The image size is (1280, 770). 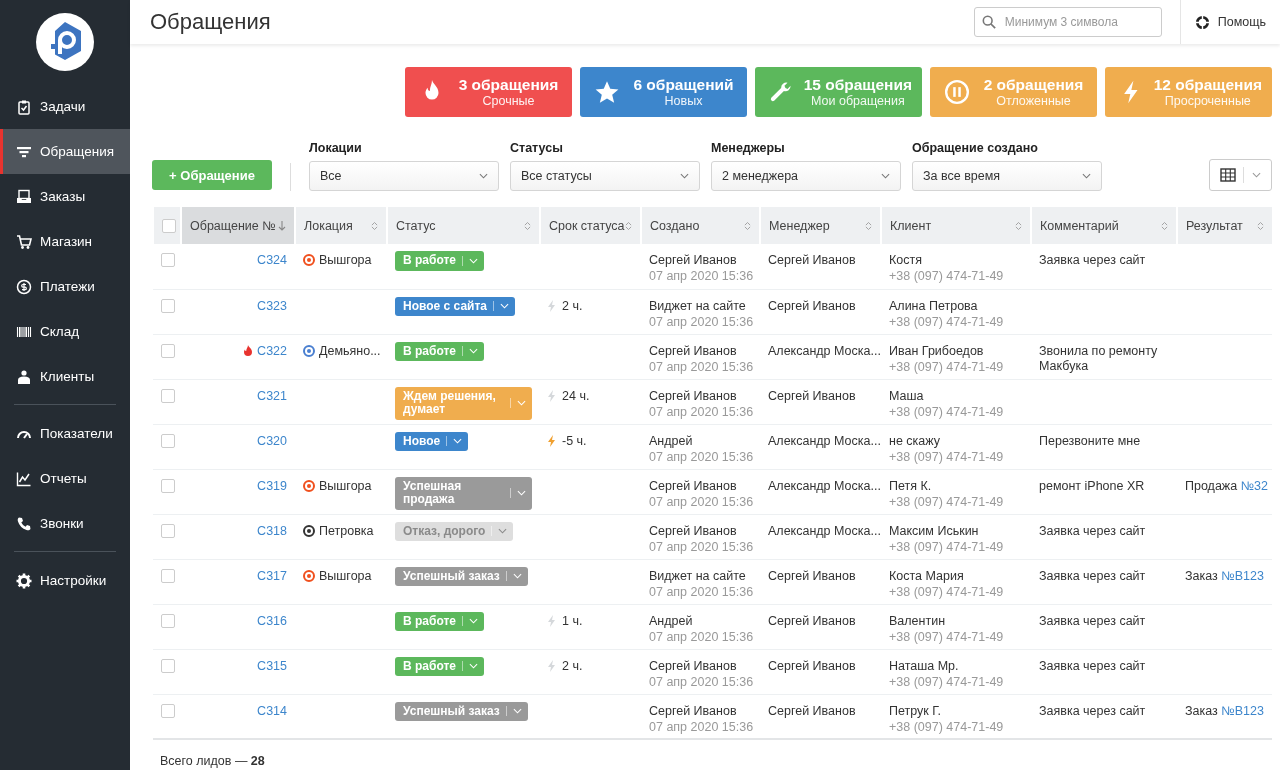 I want to click on stat-card: 6 обращений Новых, so click(x=663, y=92).